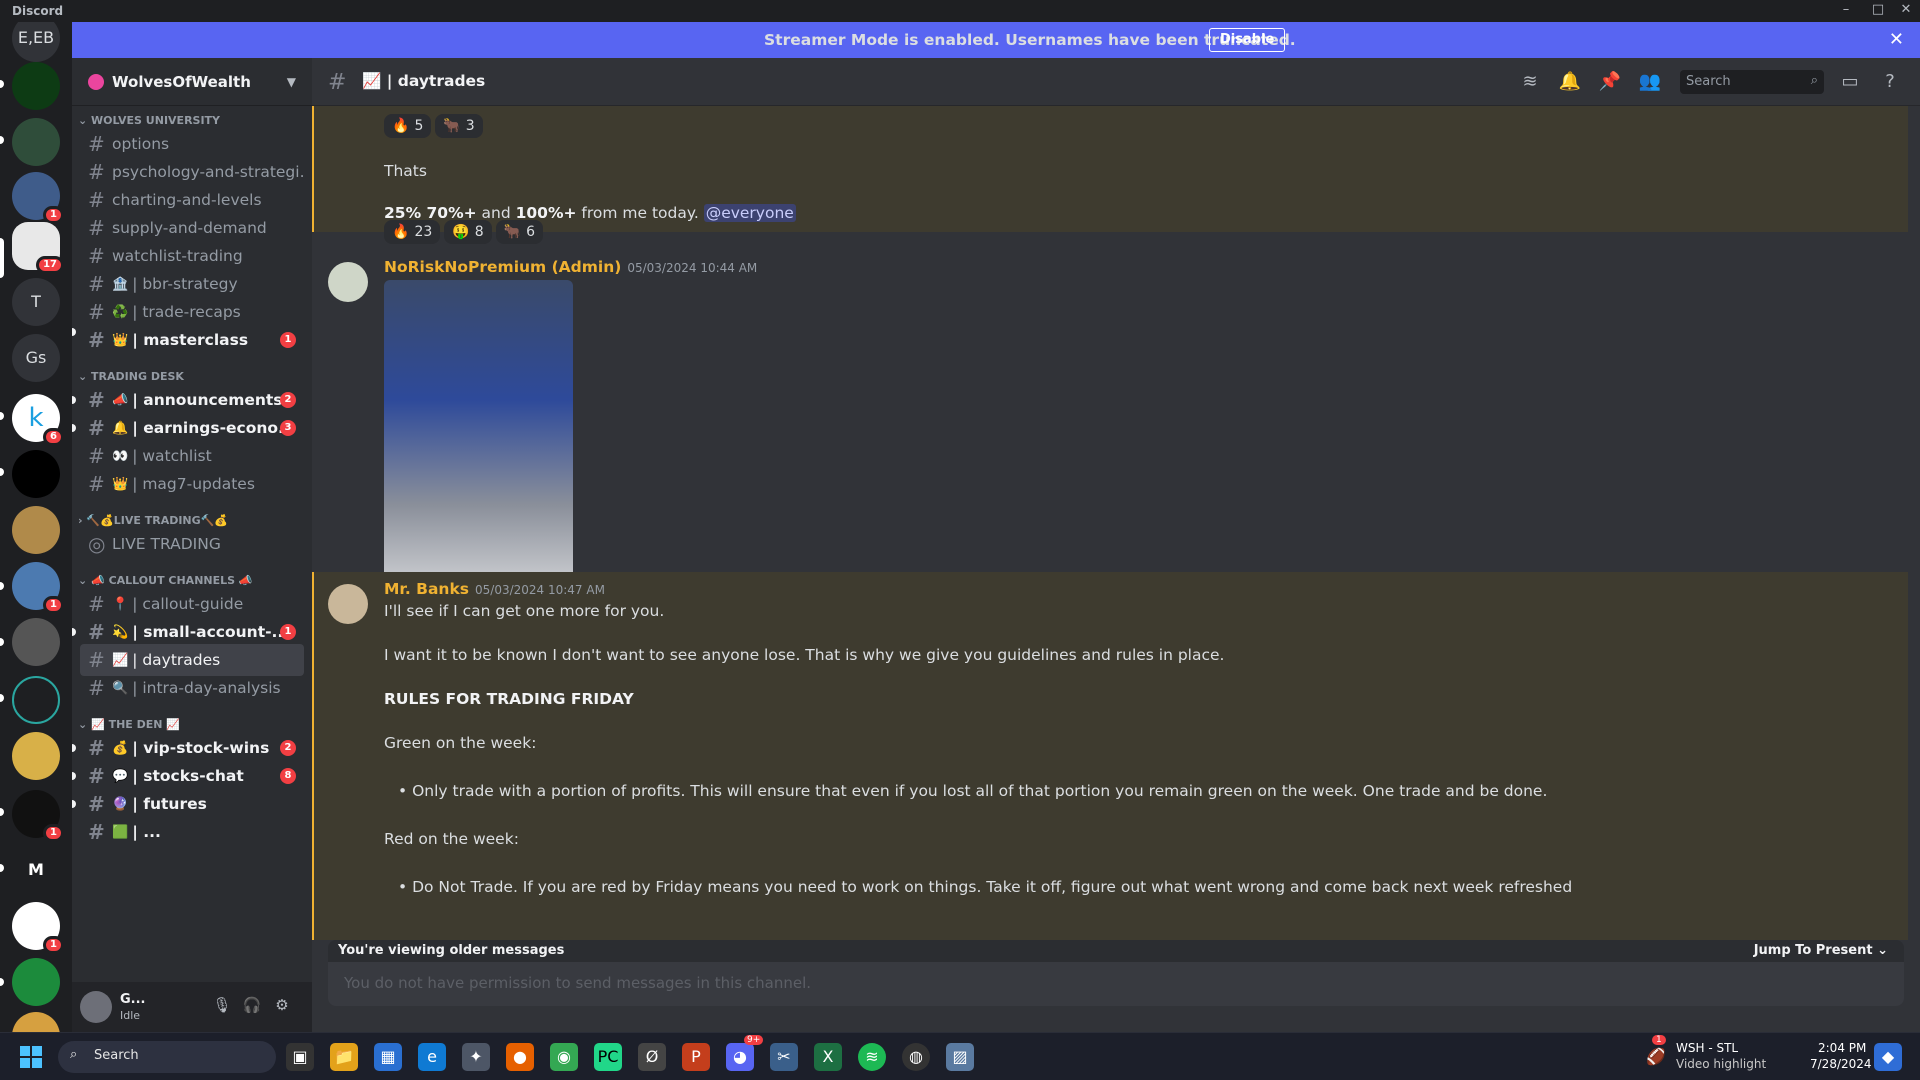 The image size is (1920, 1080). Describe the element at coordinates (53, 437) in the screenshot. I see `server-badge: 6` at that location.